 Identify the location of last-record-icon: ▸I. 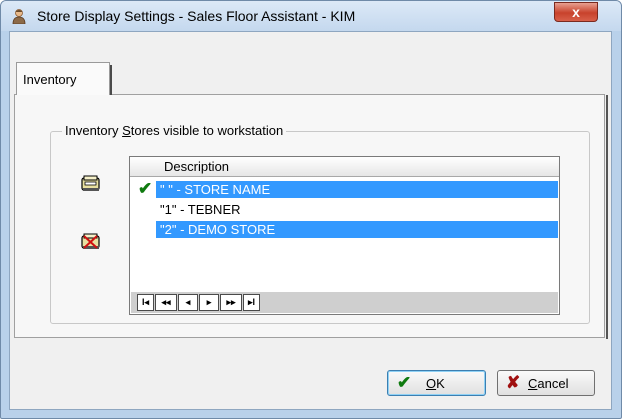
(251, 302).